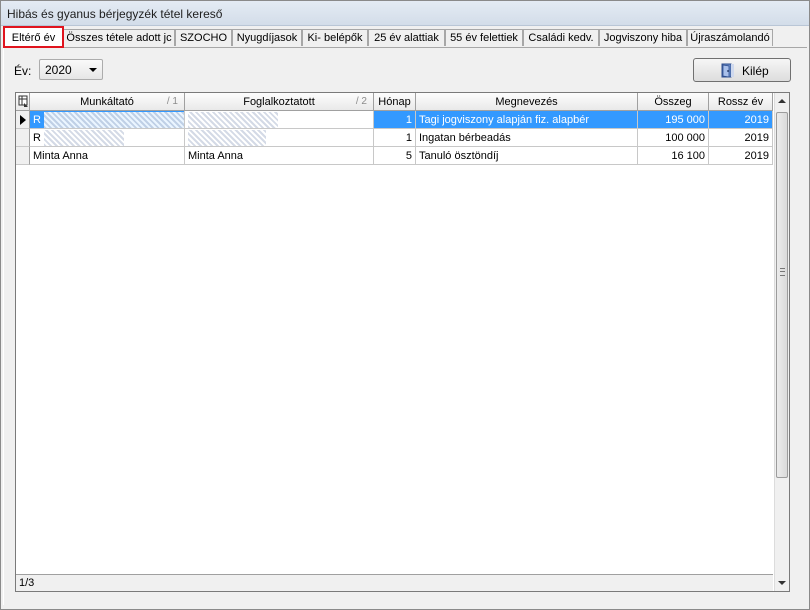 This screenshot has width=810, height=610. I want to click on tab-nyugdijasok: Nyugdíjasok, so click(267, 37).